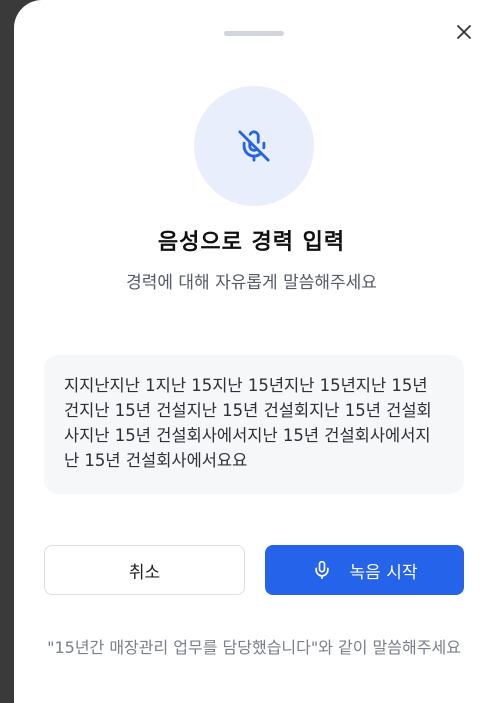 This screenshot has width=489, height=703. I want to click on close-icon, so click(464, 32).